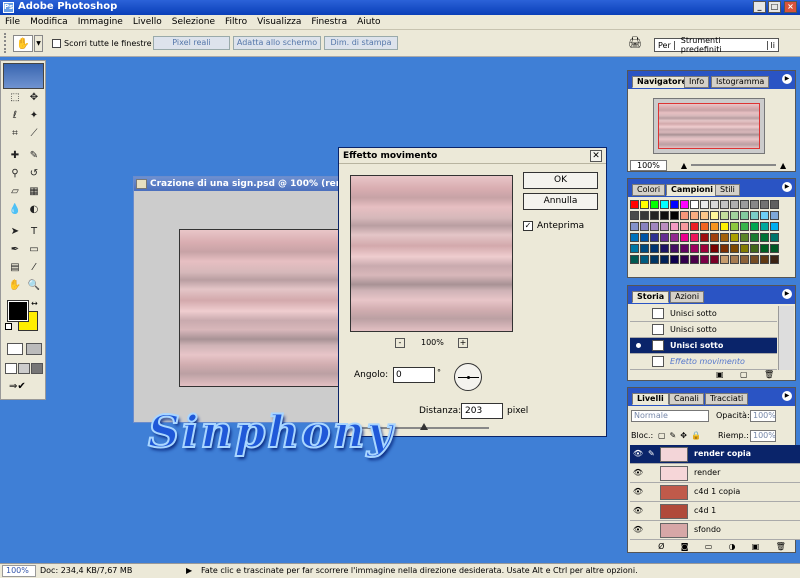 This screenshot has width=800, height=578. Describe the element at coordinates (34, 174) in the screenshot. I see `history-brush-icon: ↺` at that location.